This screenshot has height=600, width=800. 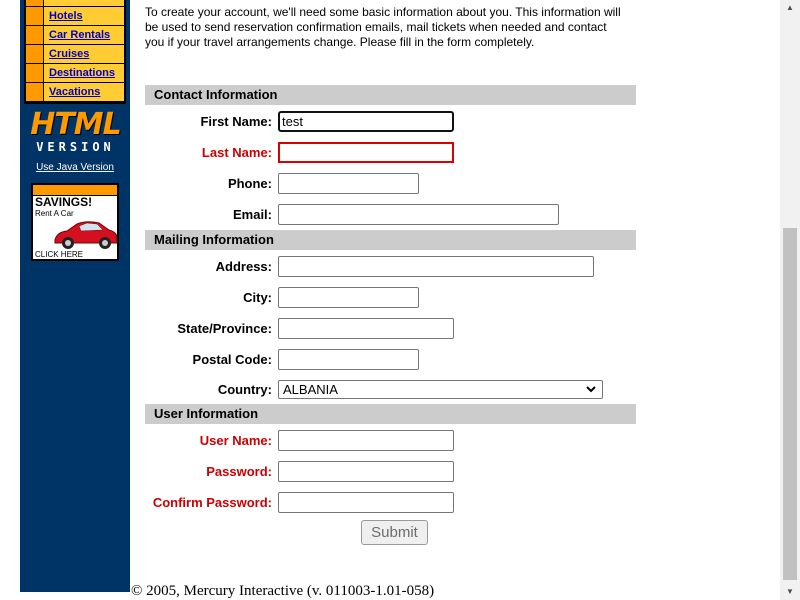 I want to click on email-input, so click(x=418, y=214).